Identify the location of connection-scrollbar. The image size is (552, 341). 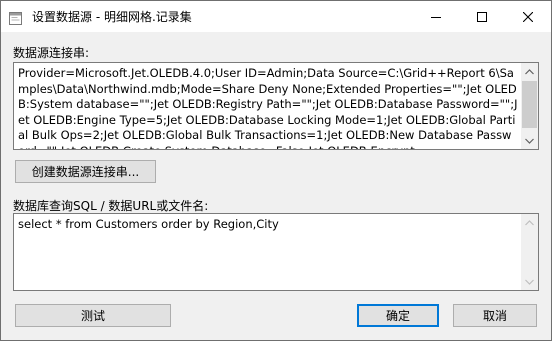
(529, 106).